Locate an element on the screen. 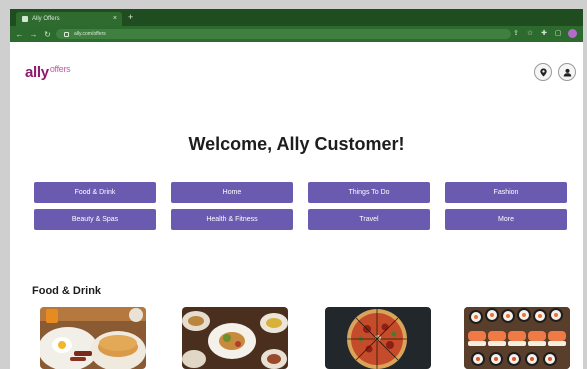 This screenshot has width=587, height=369. lock-icon is located at coordinates (66, 34).